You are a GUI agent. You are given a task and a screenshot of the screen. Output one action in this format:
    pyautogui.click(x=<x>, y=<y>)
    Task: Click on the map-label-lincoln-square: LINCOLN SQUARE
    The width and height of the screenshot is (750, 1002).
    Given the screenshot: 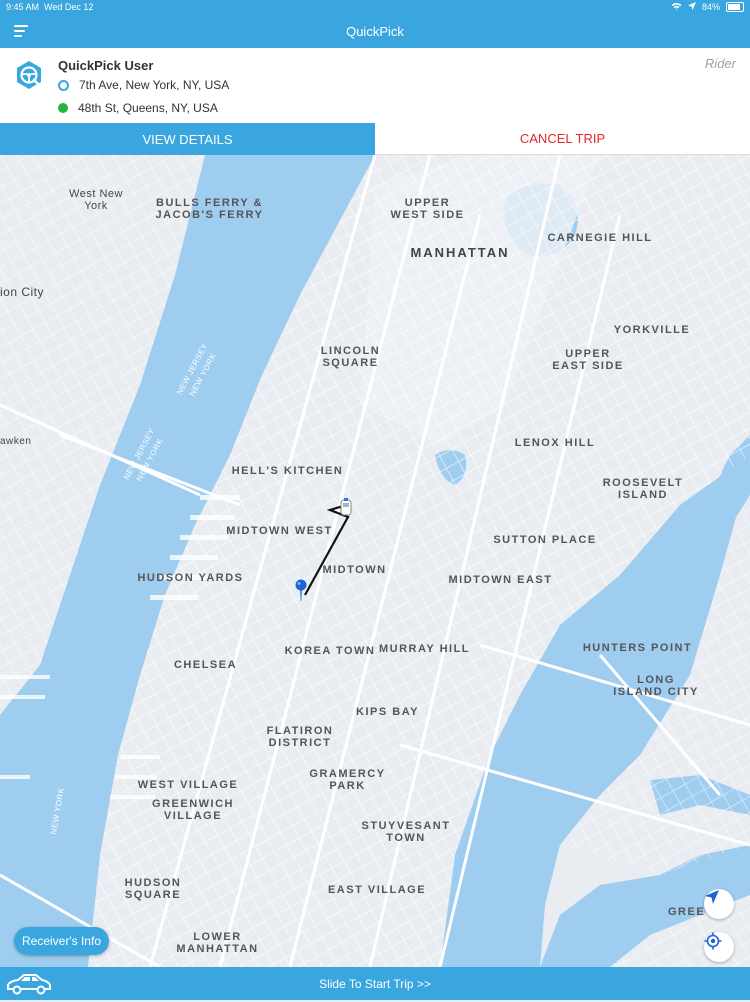 What is the action you would take?
    pyautogui.click(x=350, y=357)
    